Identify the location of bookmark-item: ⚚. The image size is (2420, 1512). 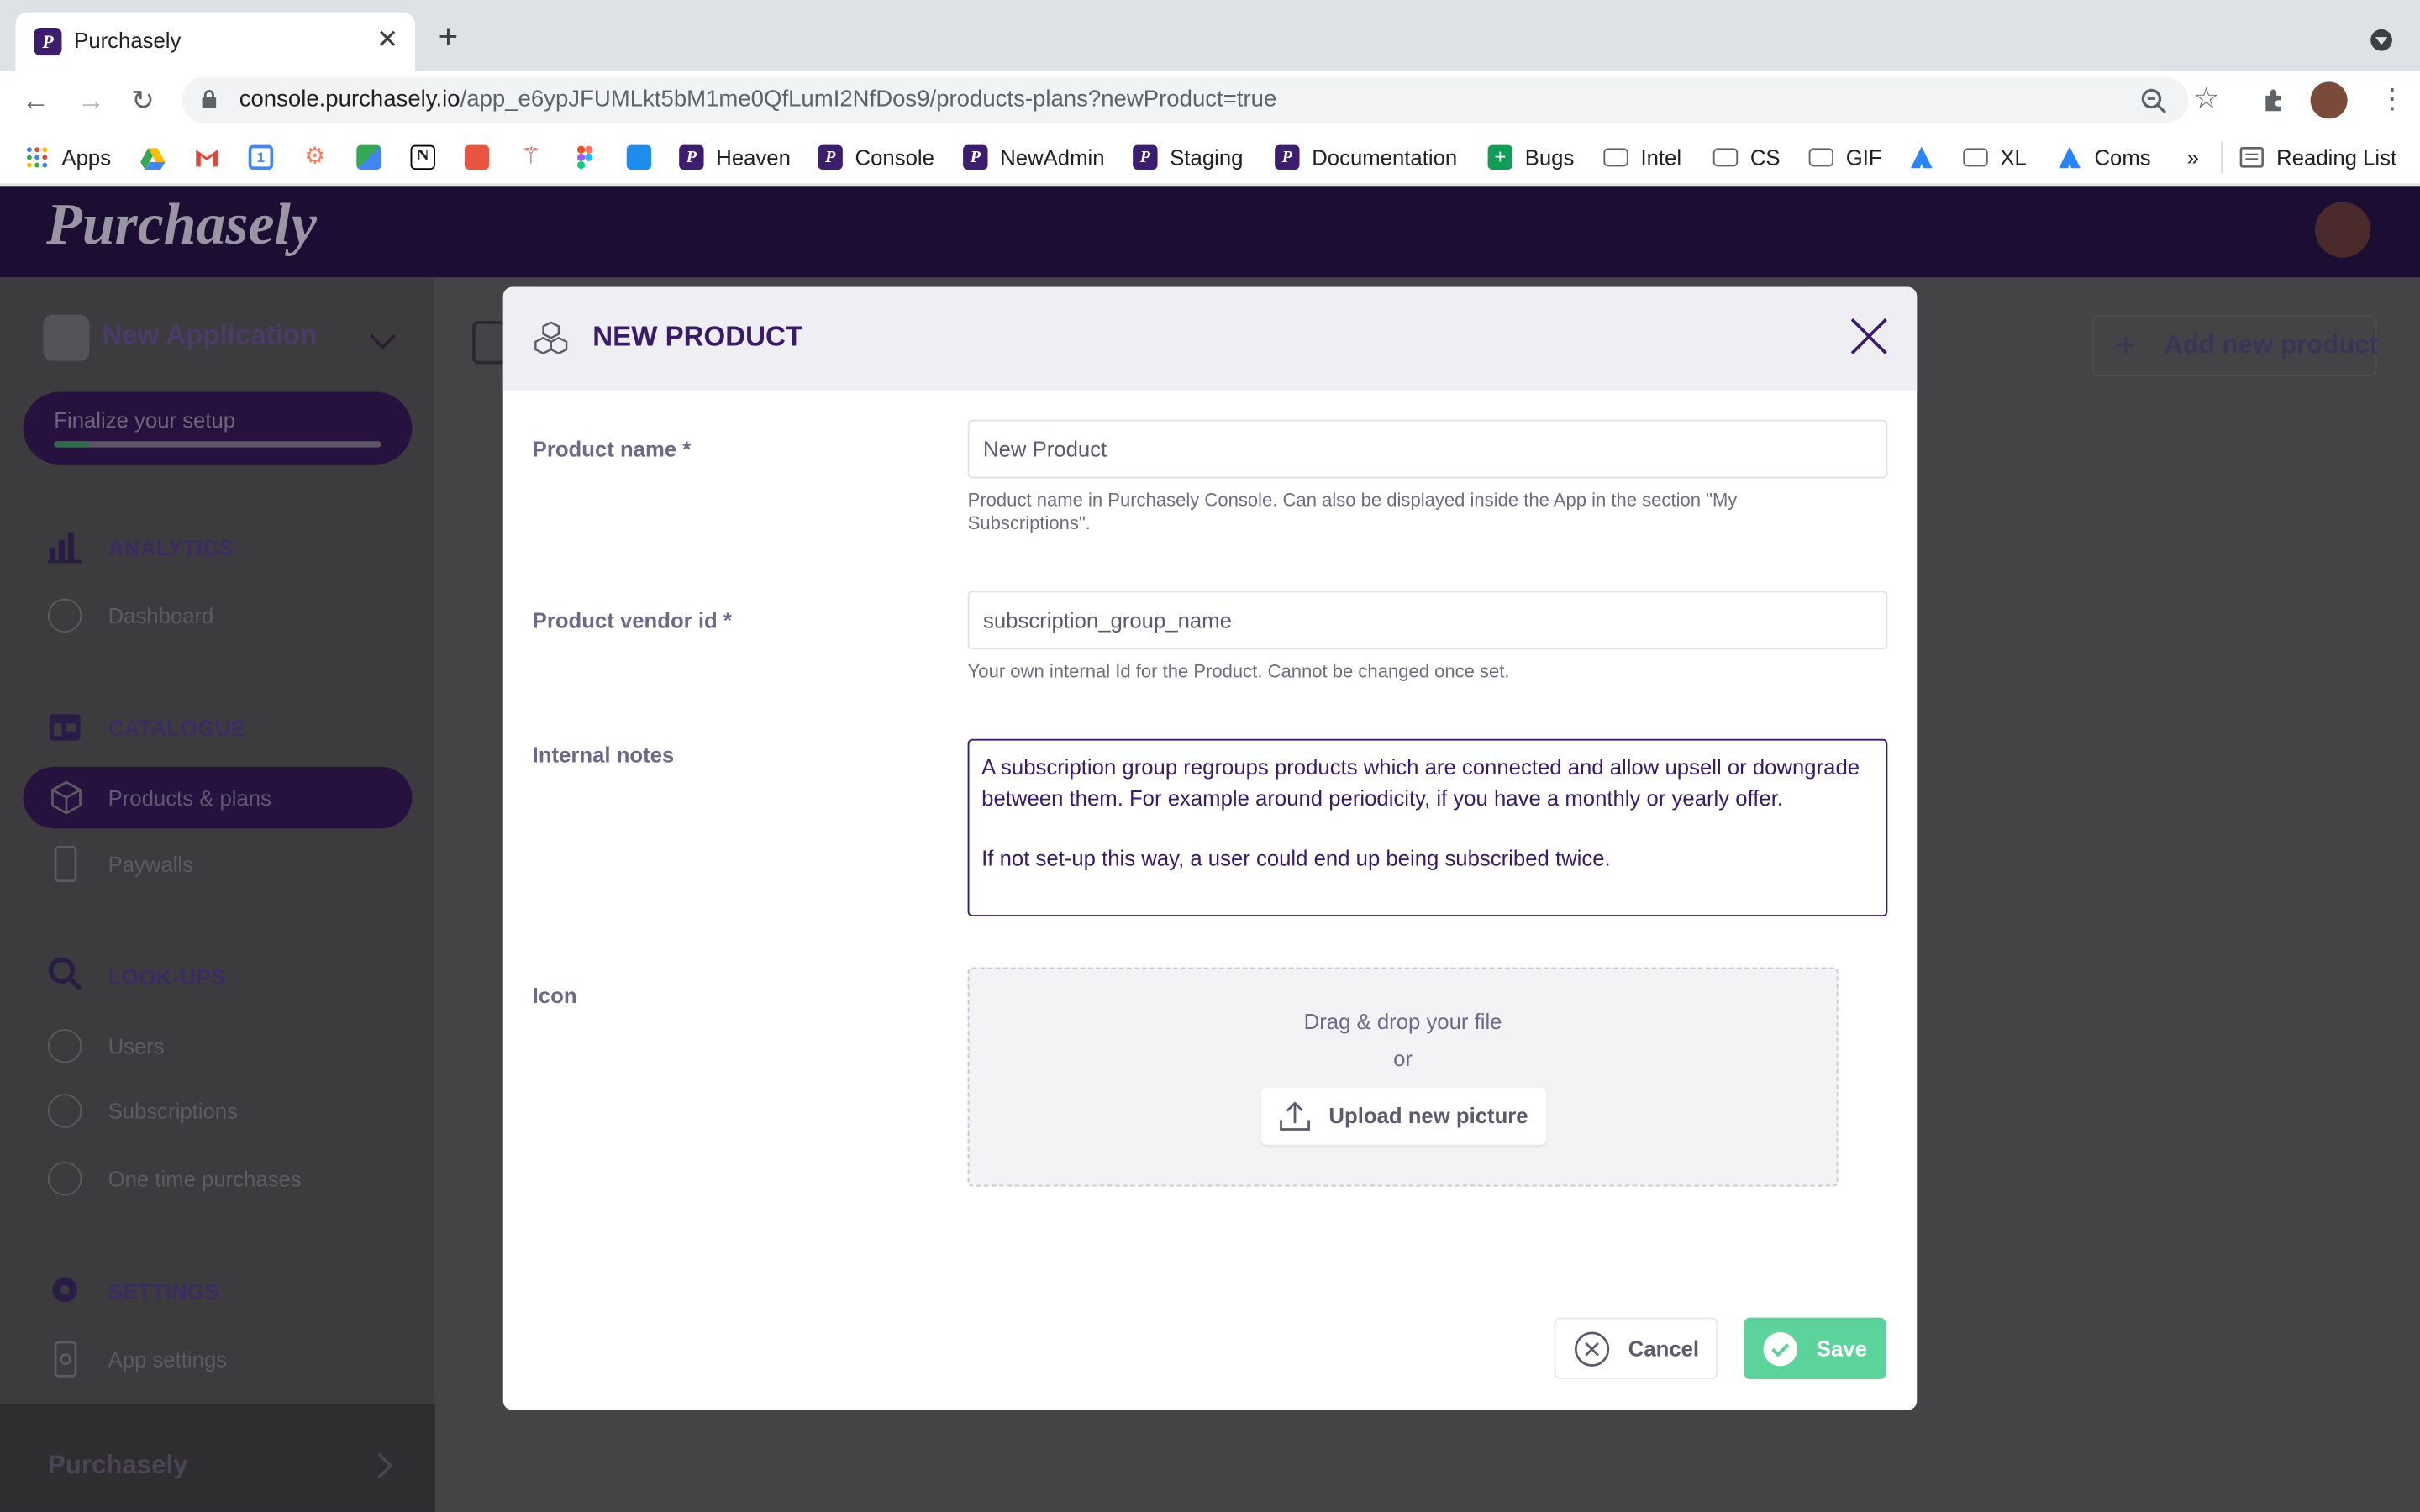
(537, 157).